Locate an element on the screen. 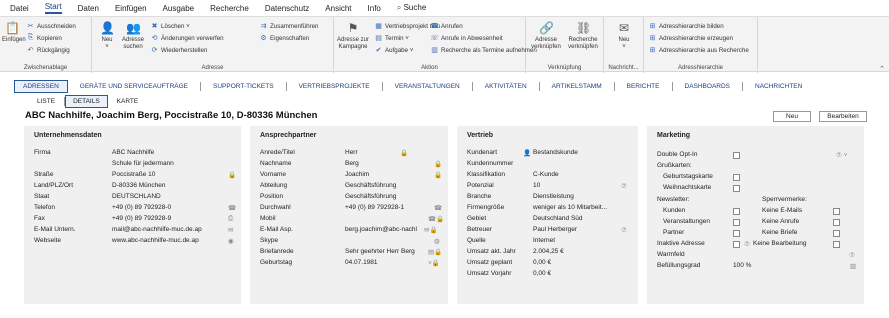 This screenshot has width=889, height=318. email-icon: ✉🔒 is located at coordinates (431, 230).